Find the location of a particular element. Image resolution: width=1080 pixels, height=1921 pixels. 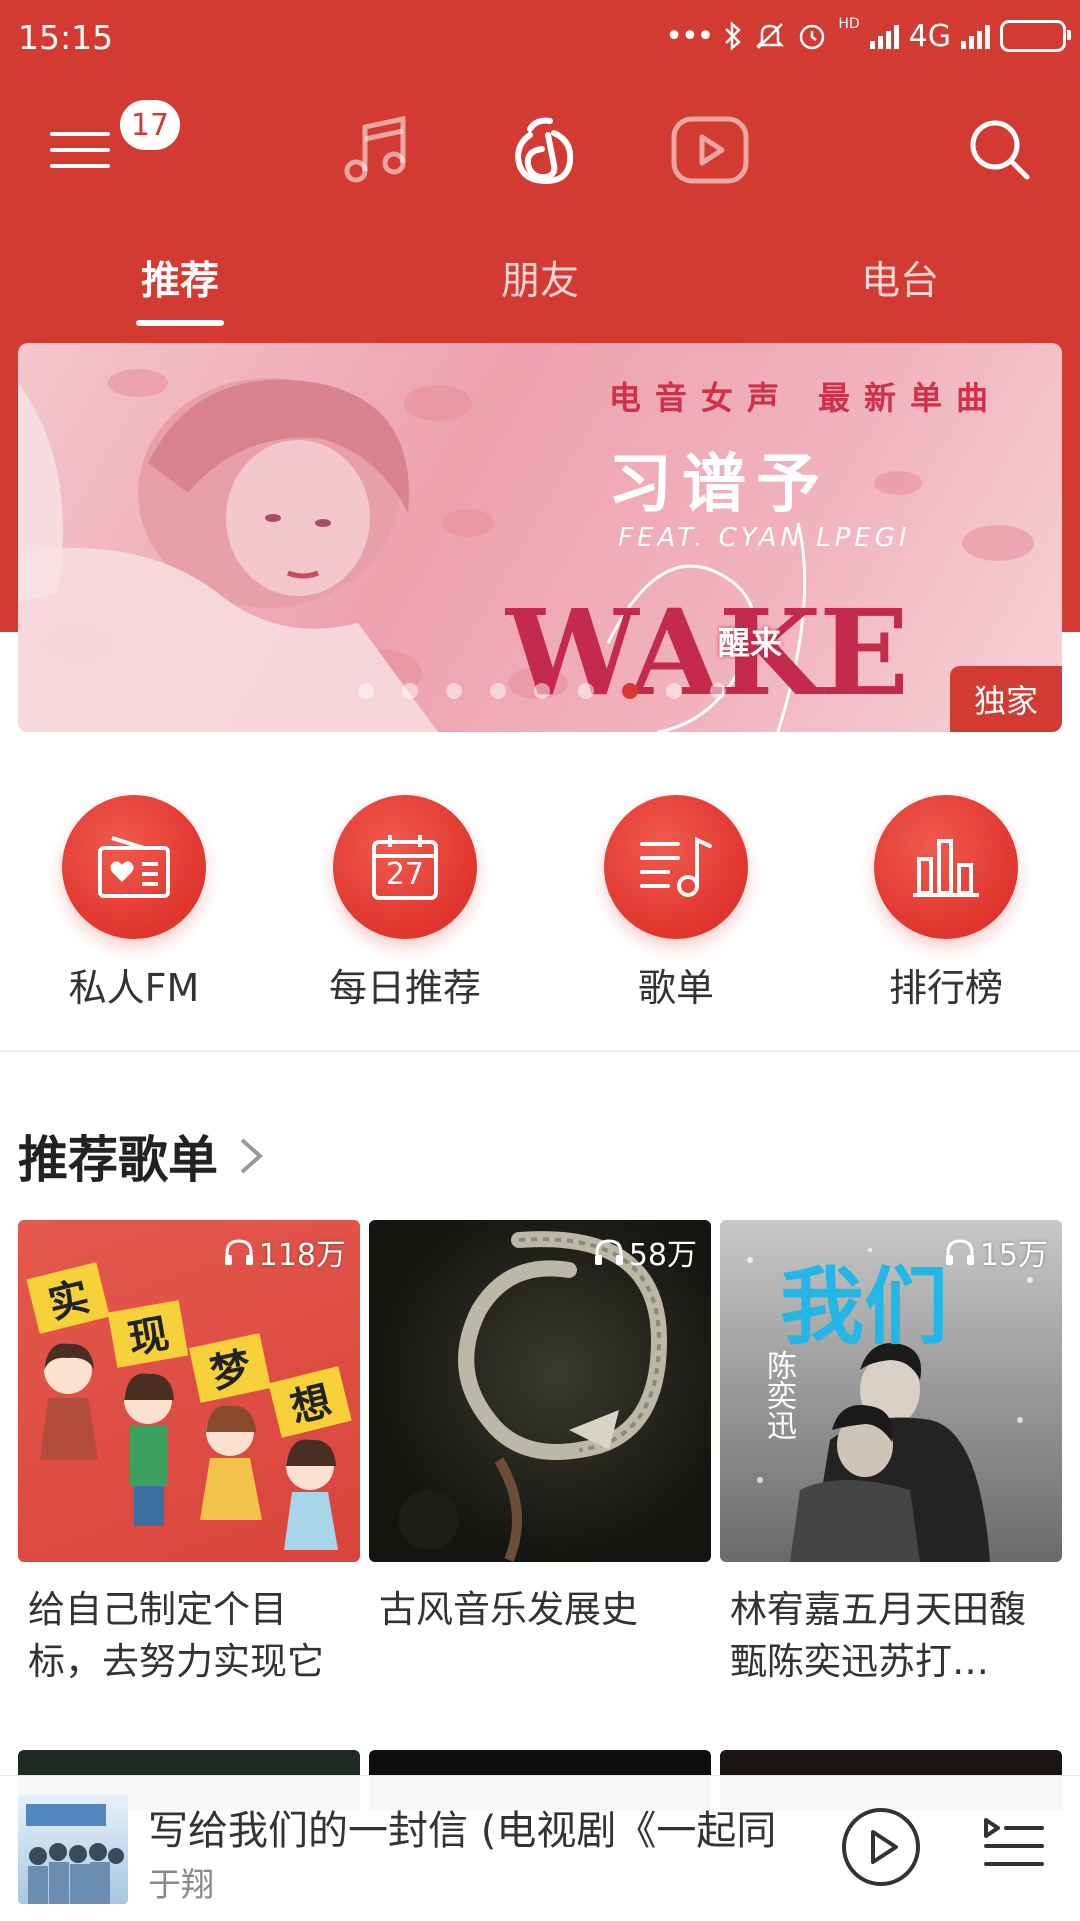

battery-icon: 78 is located at coordinates (1035, 36).